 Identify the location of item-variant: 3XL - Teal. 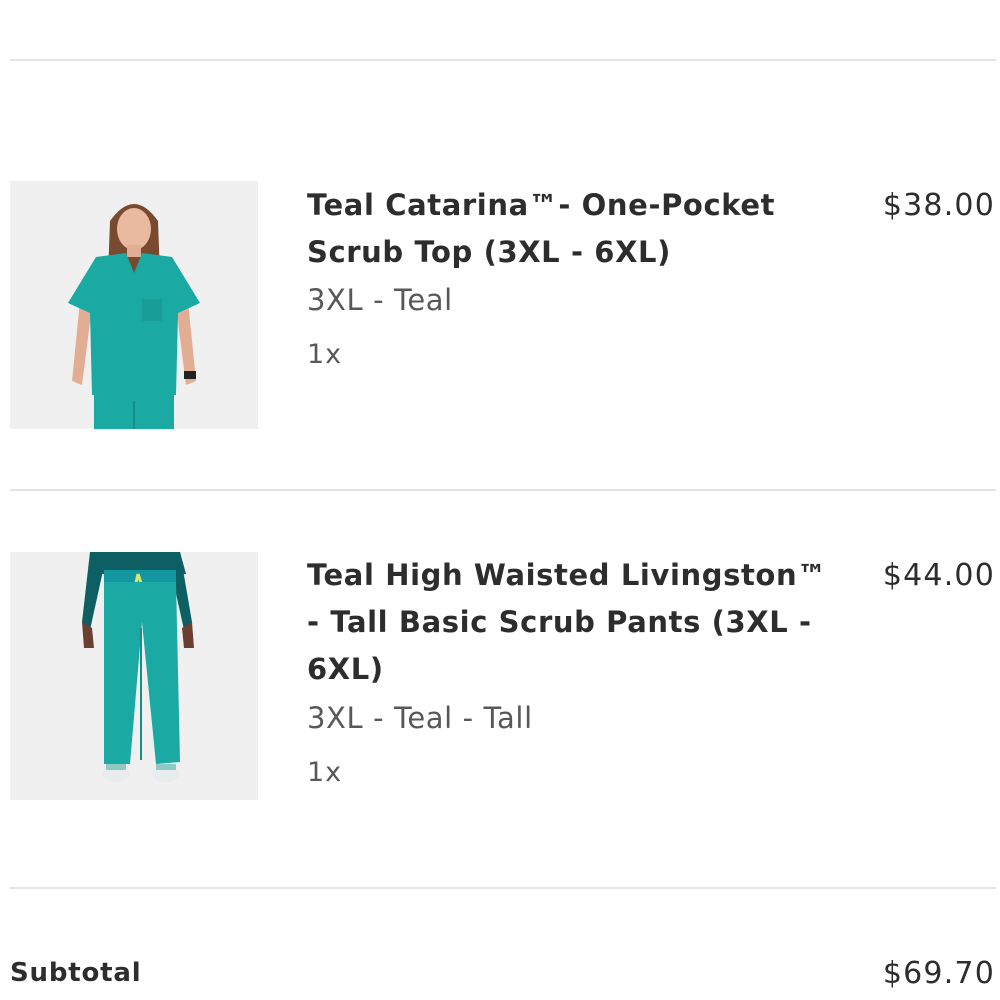
(380, 300).